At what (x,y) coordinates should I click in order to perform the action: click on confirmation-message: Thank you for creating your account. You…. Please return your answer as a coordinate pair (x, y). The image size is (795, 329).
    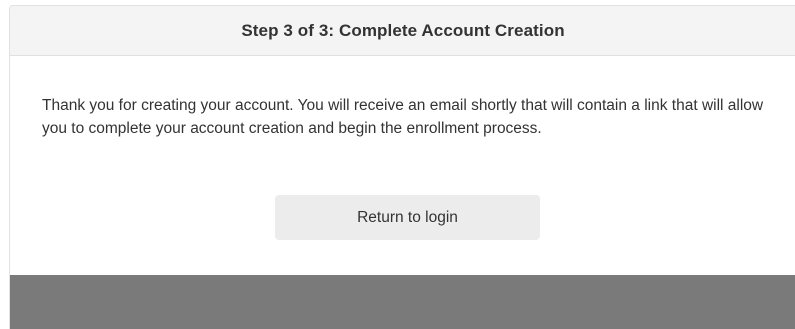
    Looking at the image, I should click on (403, 117).